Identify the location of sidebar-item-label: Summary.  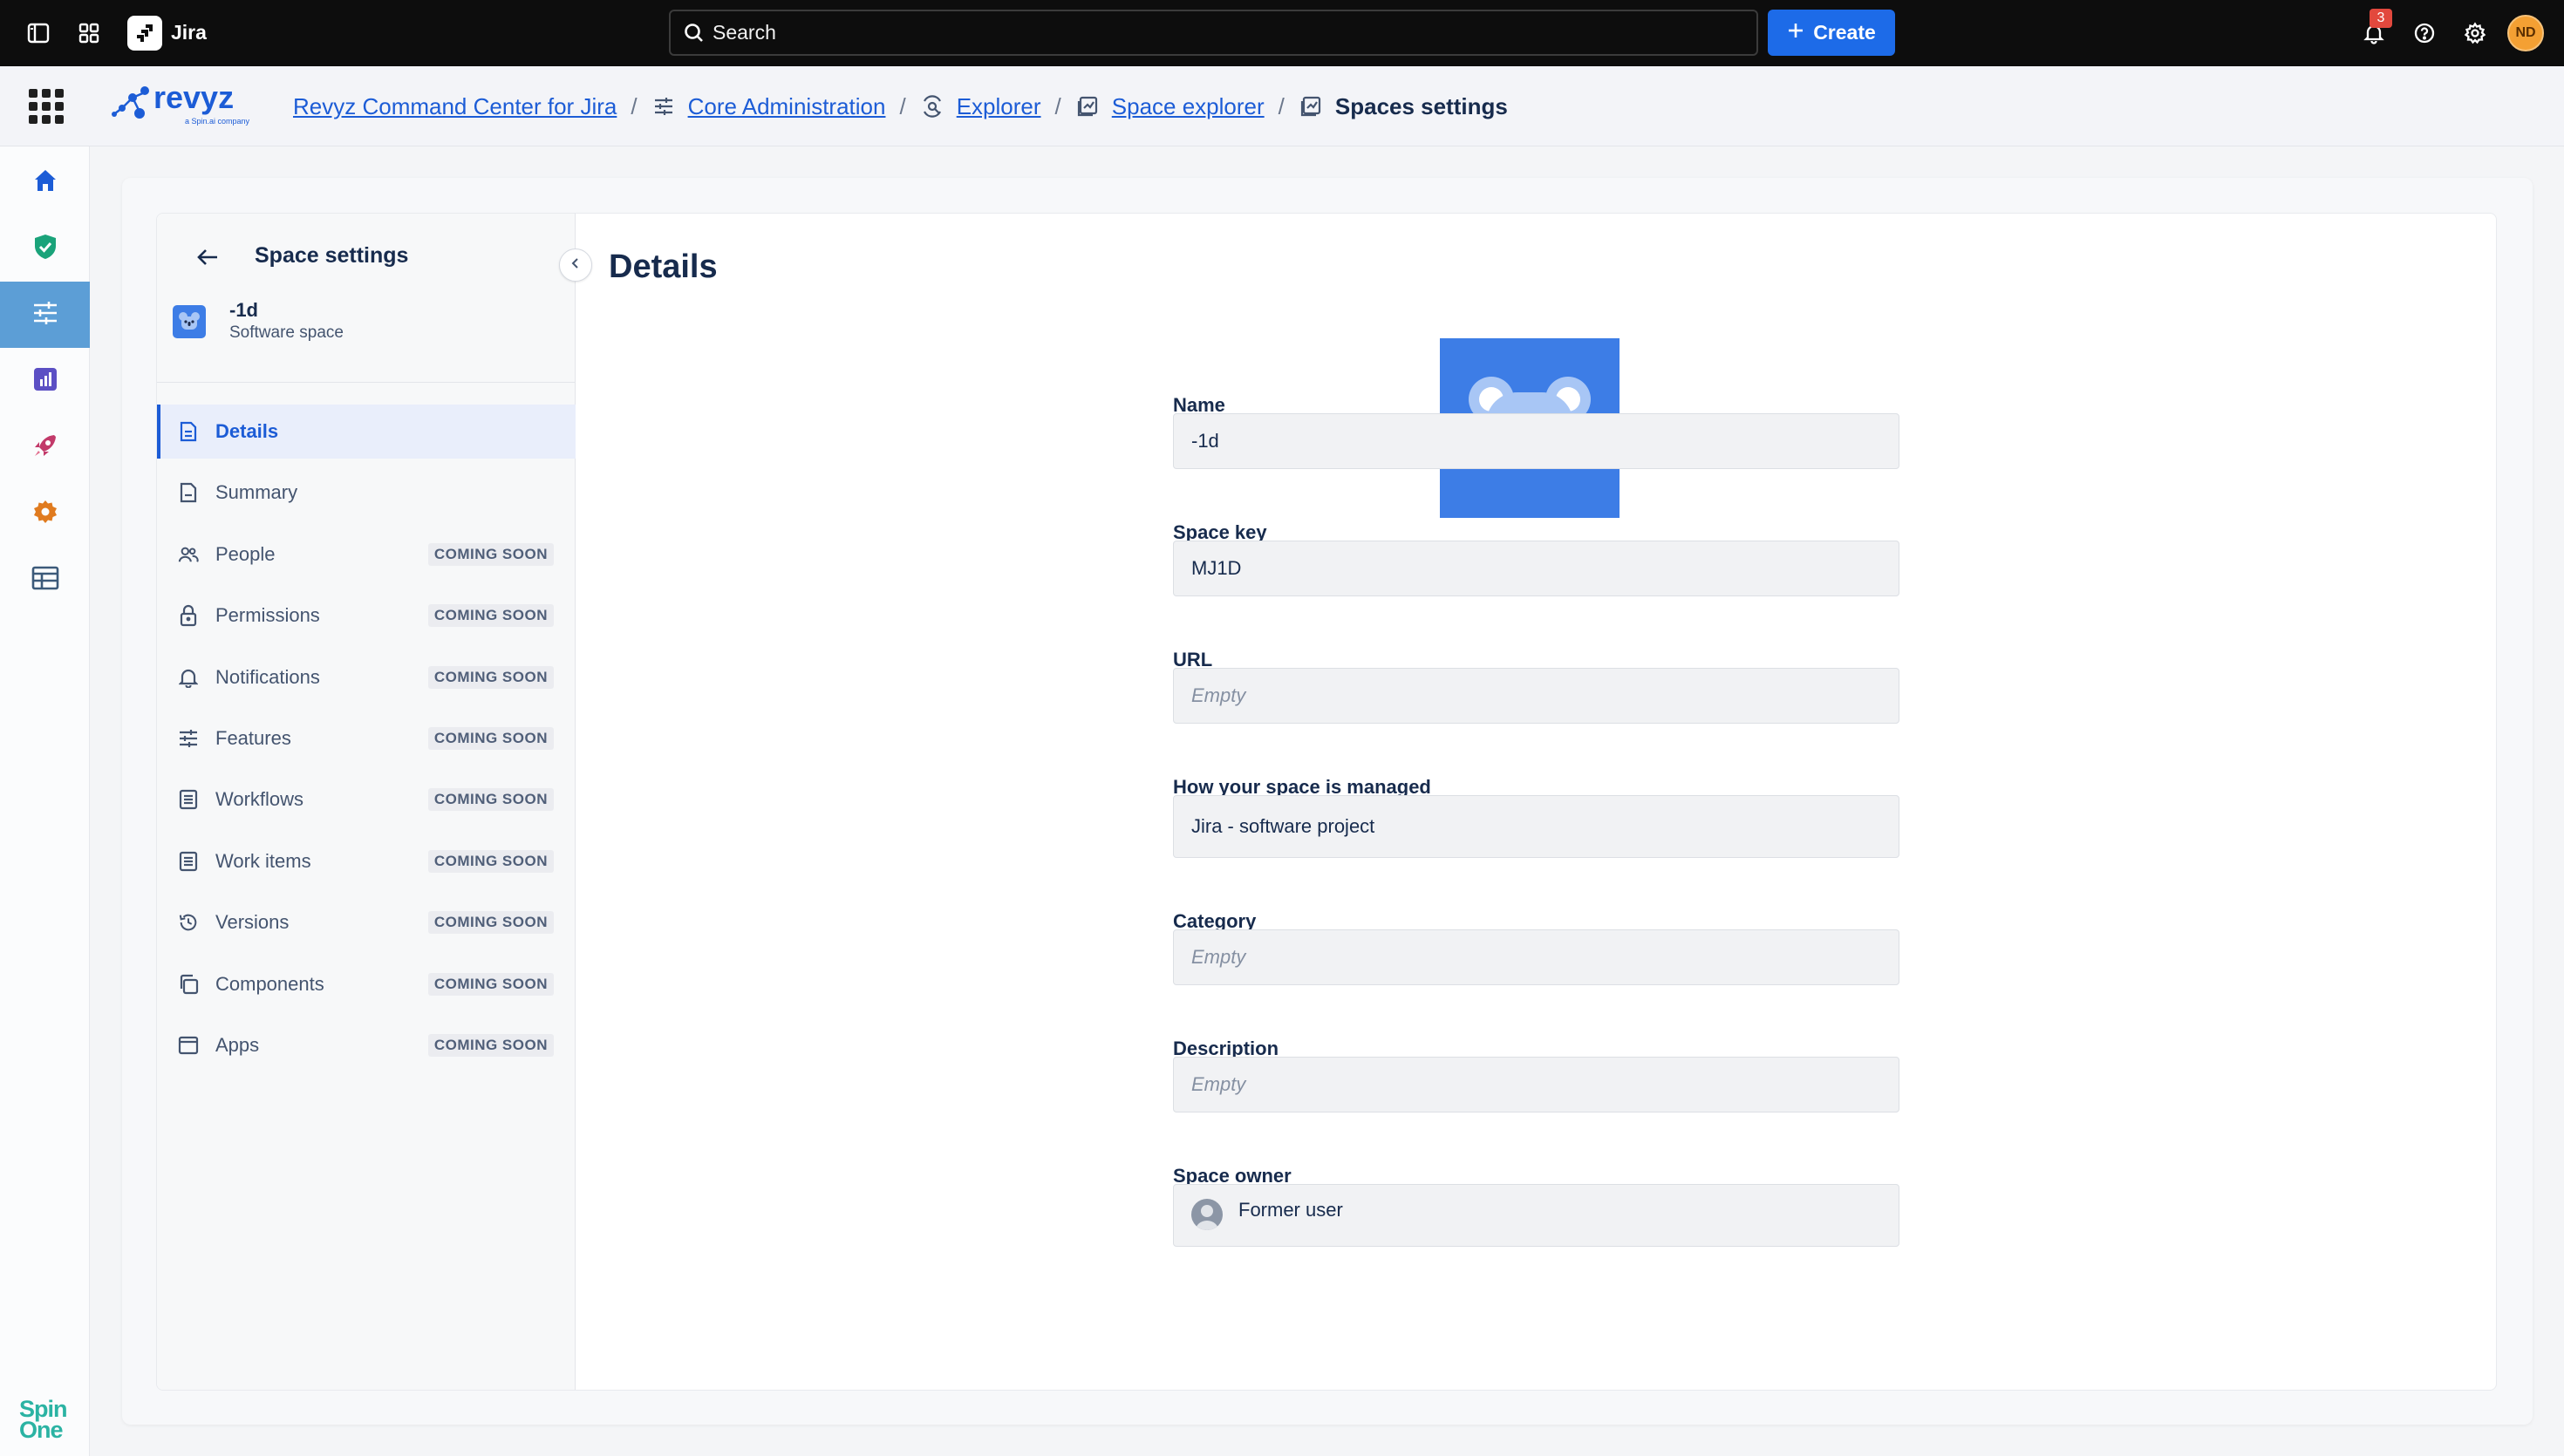
(256, 492).